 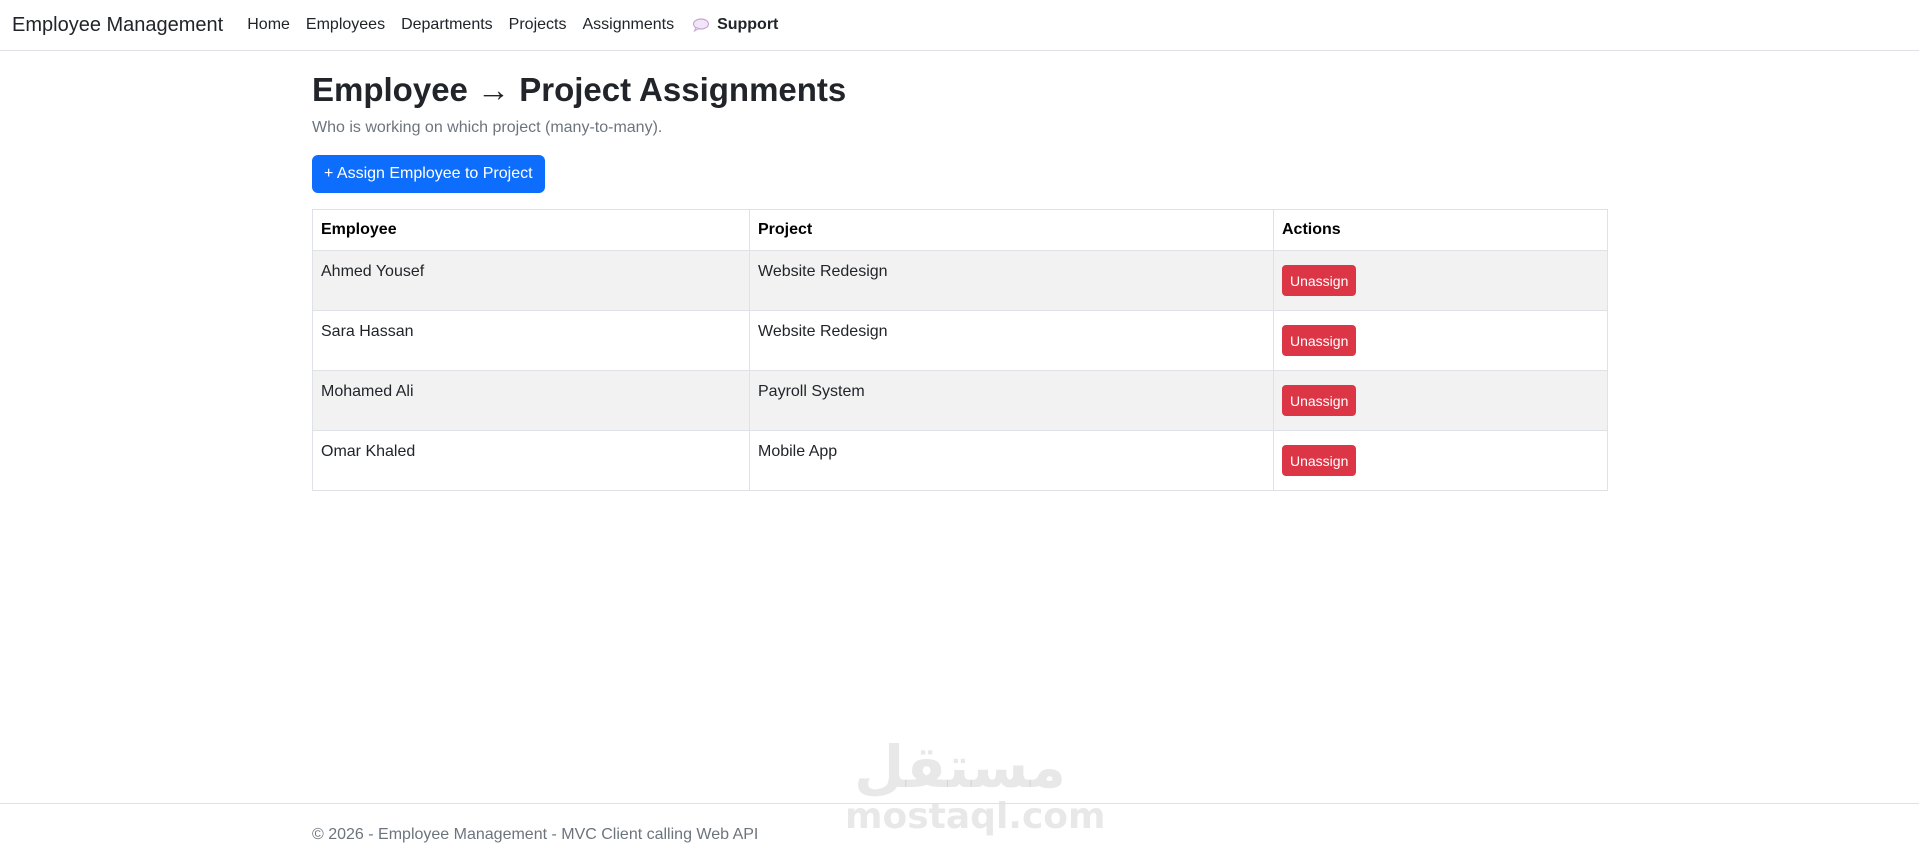 What do you see at coordinates (428, 174) in the screenshot?
I see `assign-employee-button: + Assign Employee to Project` at bounding box center [428, 174].